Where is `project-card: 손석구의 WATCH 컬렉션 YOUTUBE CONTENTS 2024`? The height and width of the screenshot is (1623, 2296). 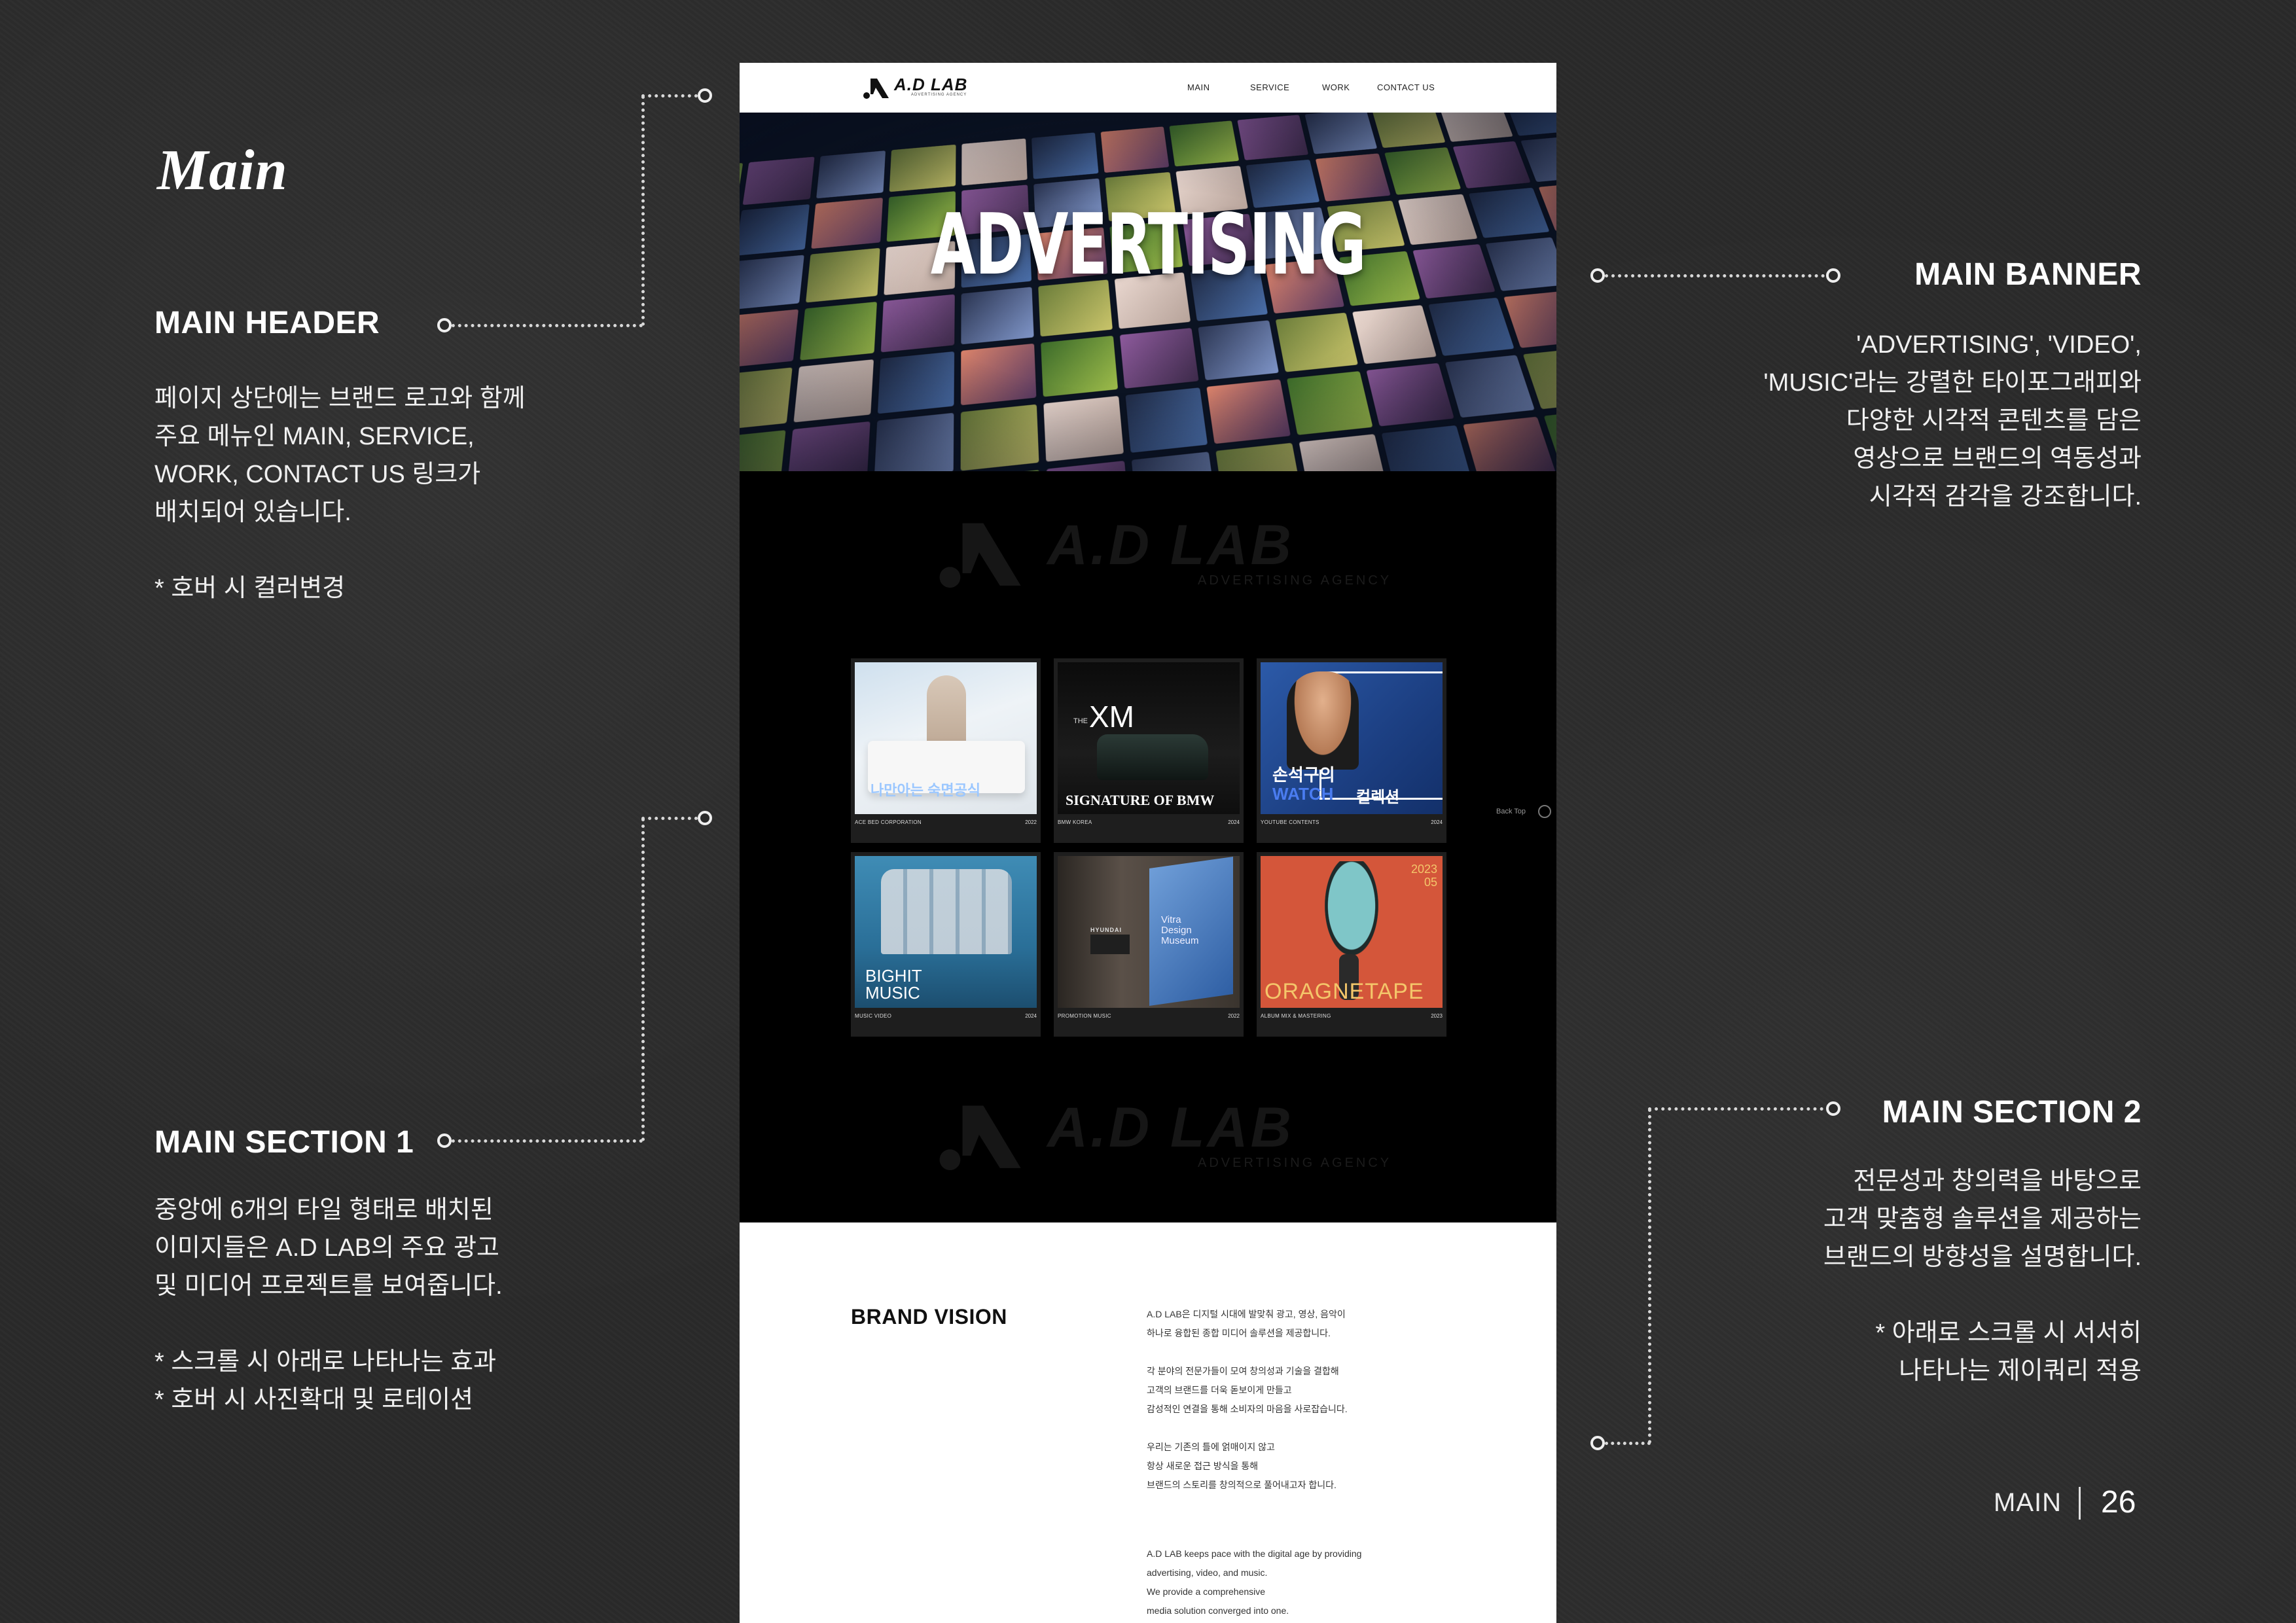
project-card: 손석구의 WATCH 컬렉션 YOUTUBE CONTENTS 2024 is located at coordinates (1351, 750).